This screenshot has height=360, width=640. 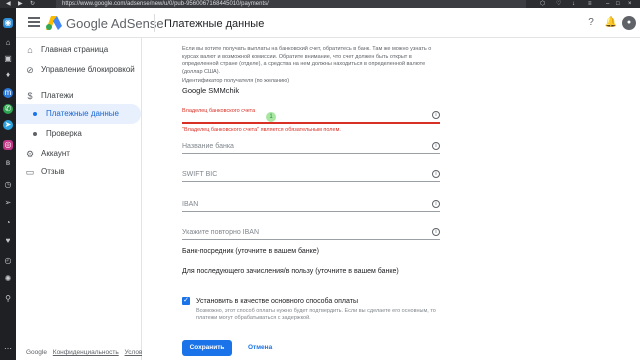 I want to click on gear-icon: ⚙, so click(x=30, y=154).